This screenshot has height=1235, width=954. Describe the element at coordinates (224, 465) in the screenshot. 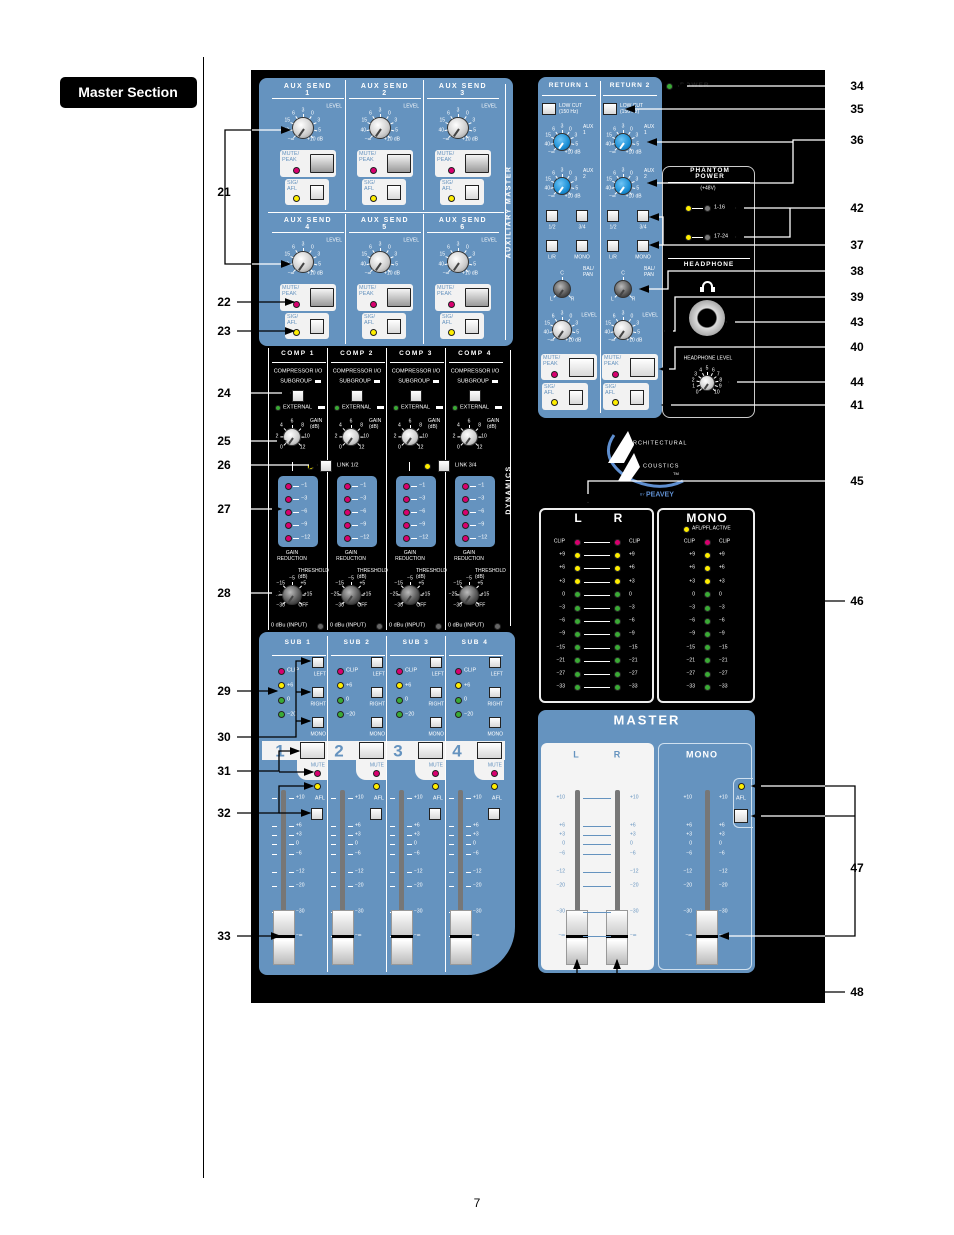

I see `callout-number: 26` at that location.